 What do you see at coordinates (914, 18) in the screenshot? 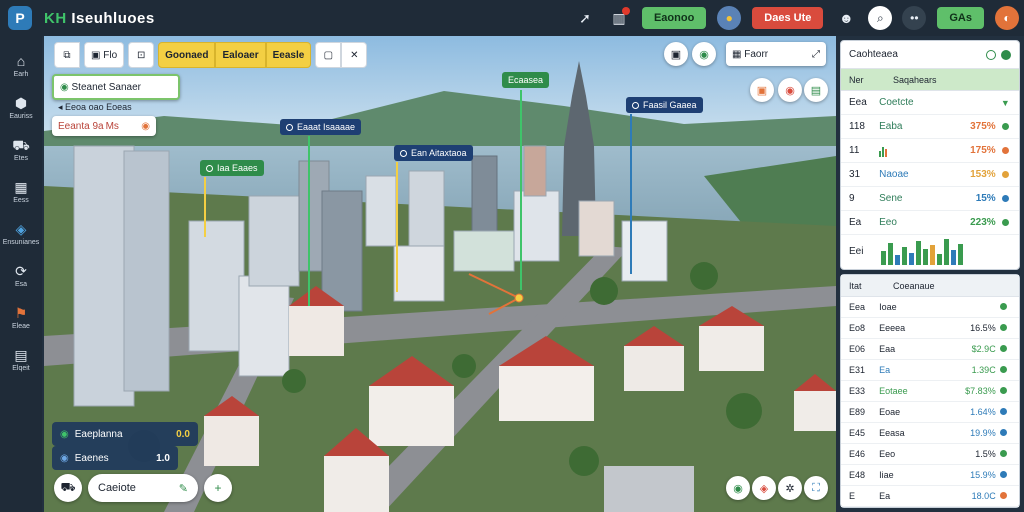
I see `more-icon: ••` at bounding box center [914, 18].